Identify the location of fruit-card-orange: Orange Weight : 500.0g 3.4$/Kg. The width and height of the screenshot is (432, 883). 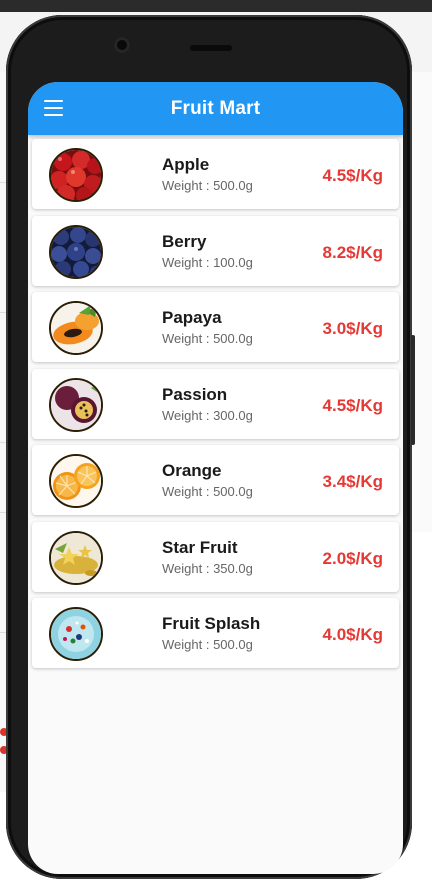
(215, 480).